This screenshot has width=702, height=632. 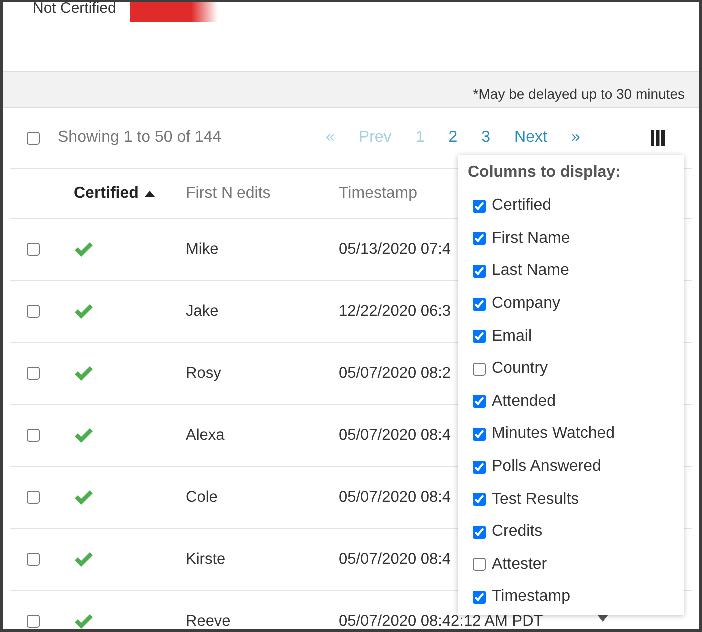 What do you see at coordinates (575, 138) in the screenshot?
I see `pagination-link: »` at bounding box center [575, 138].